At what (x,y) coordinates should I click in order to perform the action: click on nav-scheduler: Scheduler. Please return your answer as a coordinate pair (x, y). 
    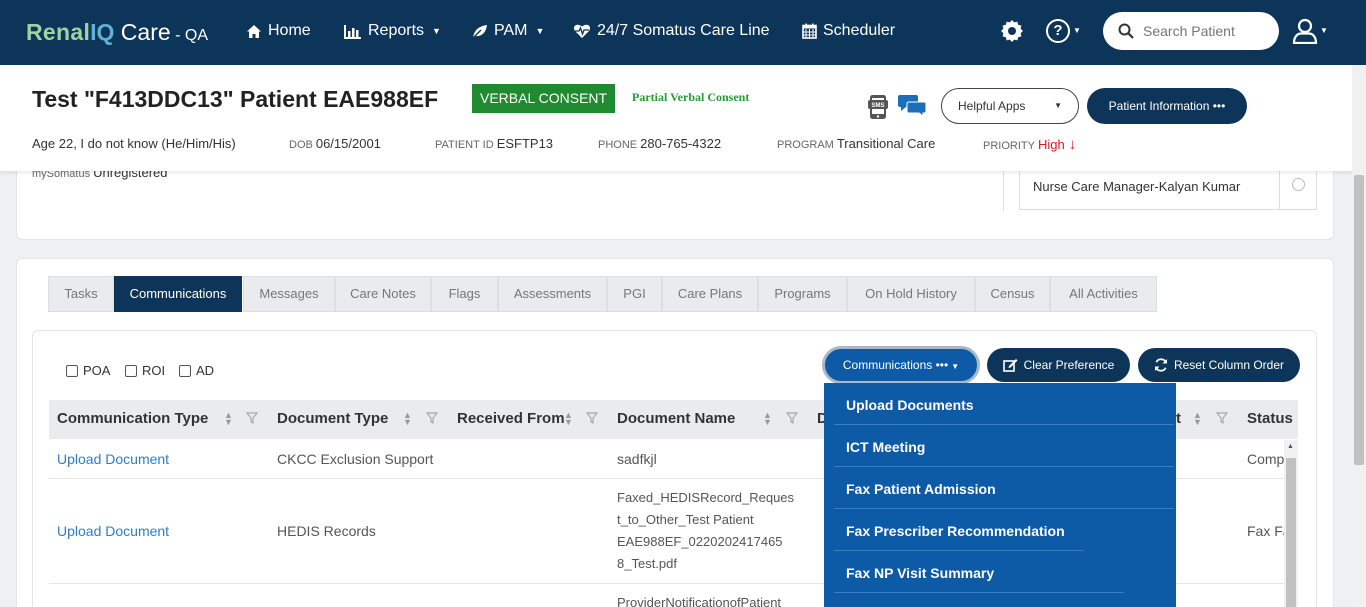
    Looking at the image, I should click on (848, 31).